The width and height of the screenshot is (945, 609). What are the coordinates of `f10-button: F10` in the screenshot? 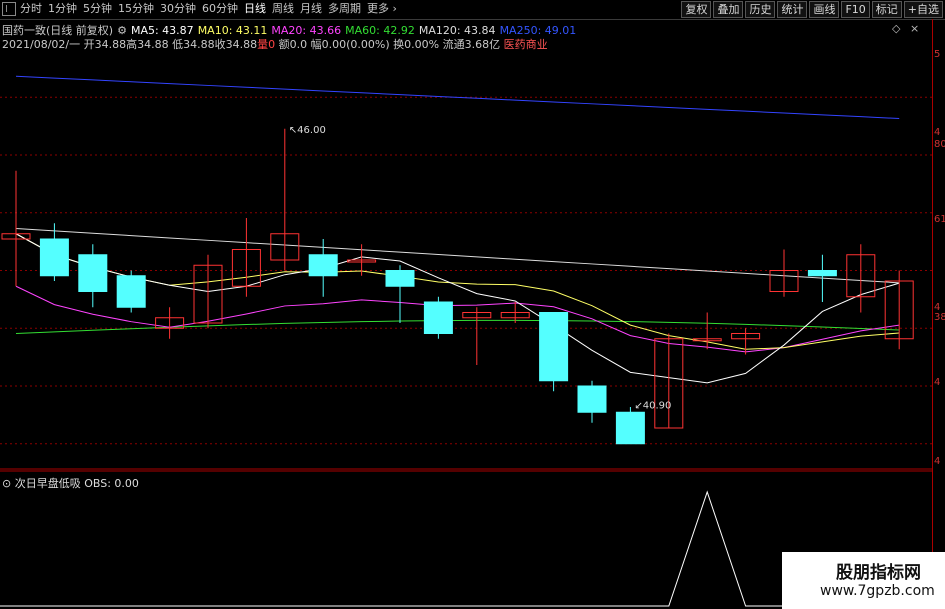 It's located at (855, 9).